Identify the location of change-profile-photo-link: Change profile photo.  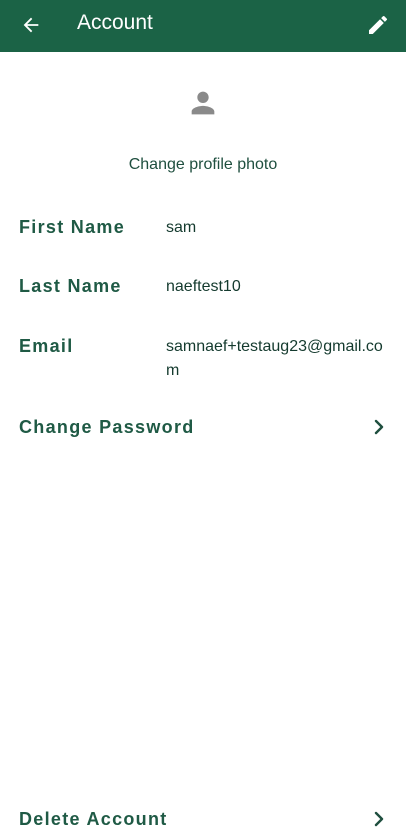
(203, 165).